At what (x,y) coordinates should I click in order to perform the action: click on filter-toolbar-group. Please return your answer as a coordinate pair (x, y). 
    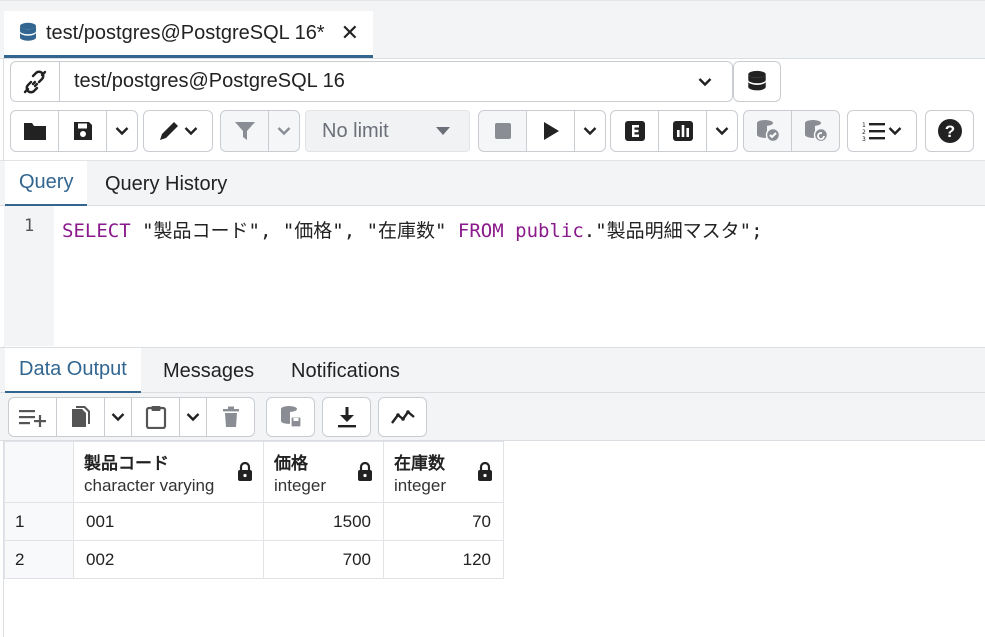
    Looking at the image, I should click on (260, 131).